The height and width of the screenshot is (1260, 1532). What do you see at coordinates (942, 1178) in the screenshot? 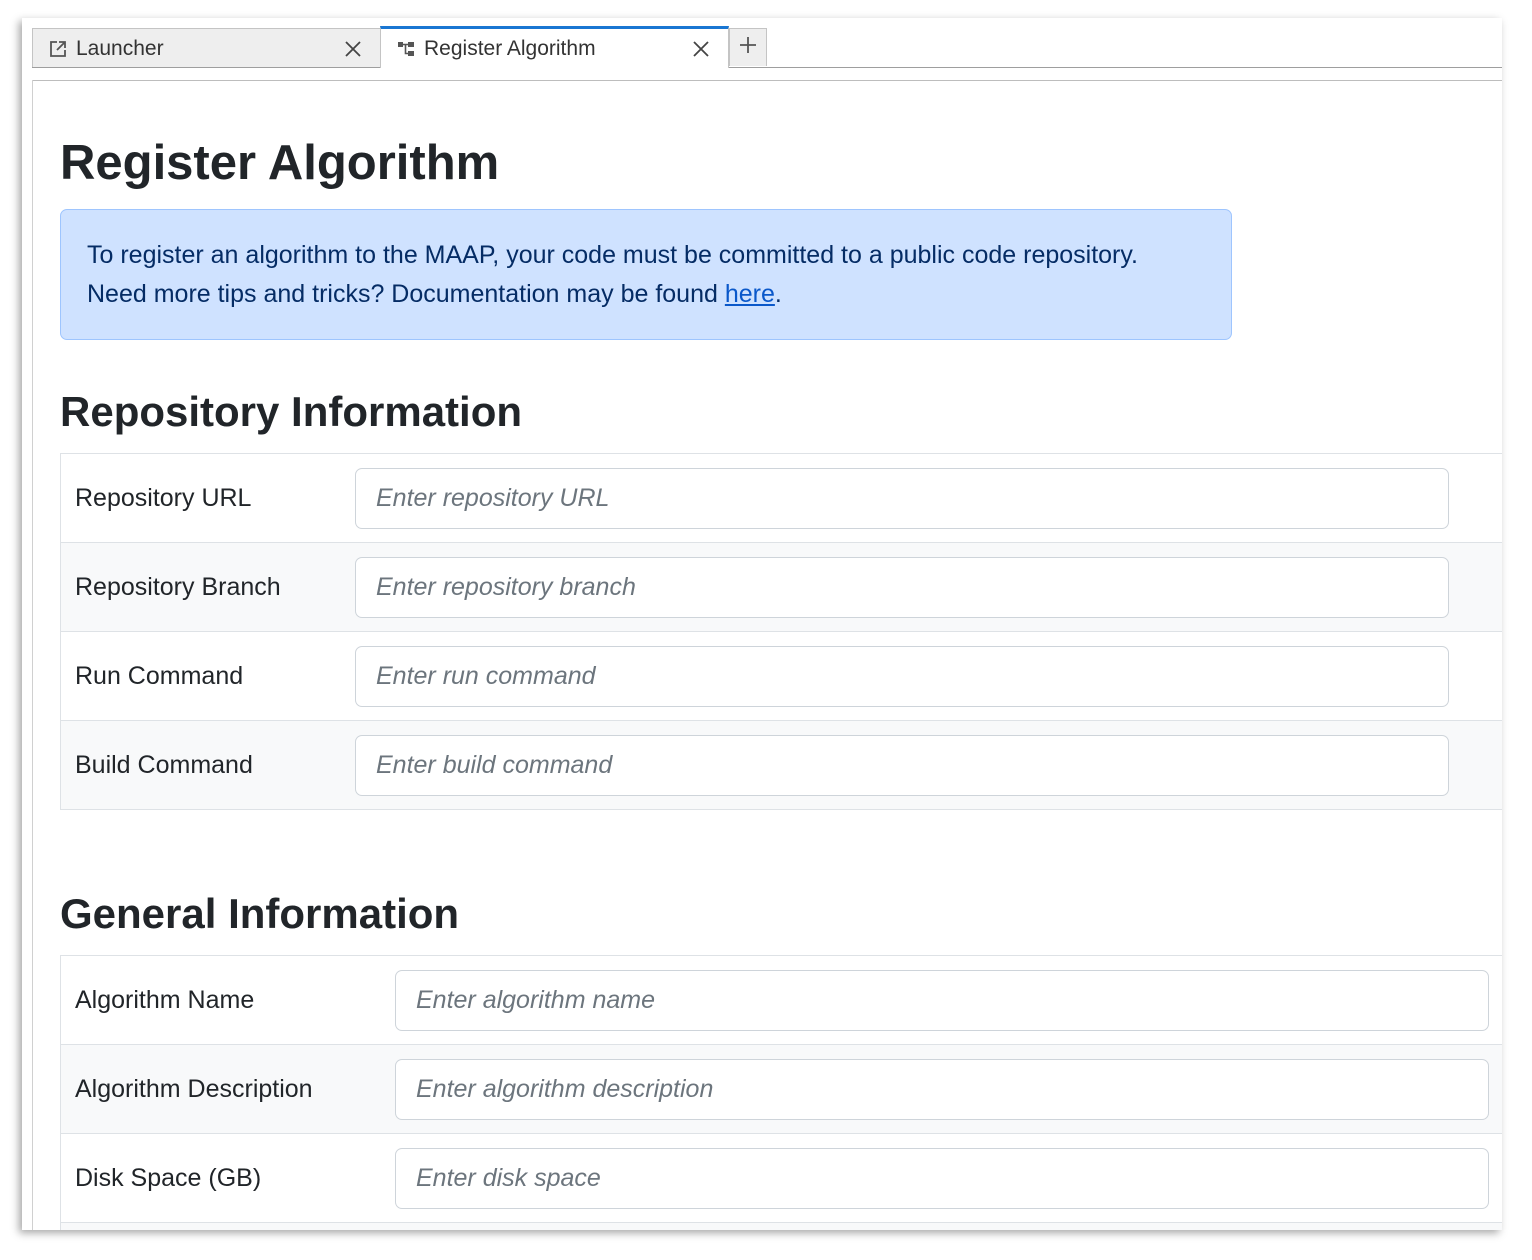
I see `disk-space-input` at bounding box center [942, 1178].